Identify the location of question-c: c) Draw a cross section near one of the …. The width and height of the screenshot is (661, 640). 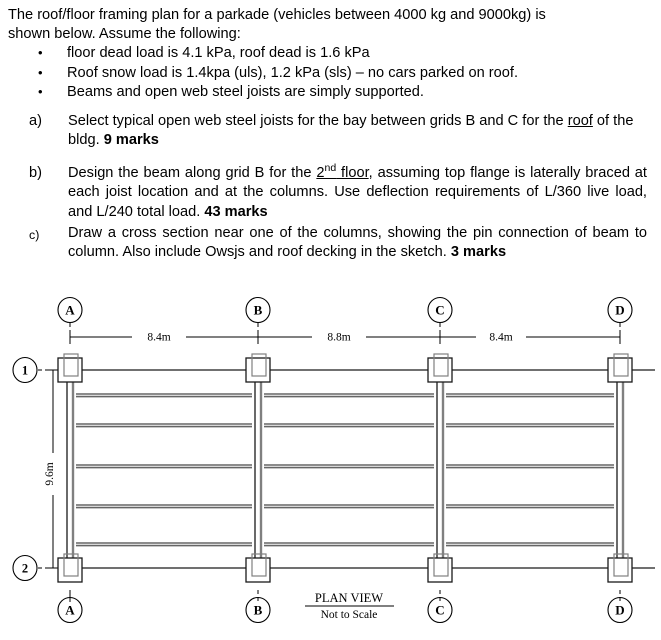
(330, 243).